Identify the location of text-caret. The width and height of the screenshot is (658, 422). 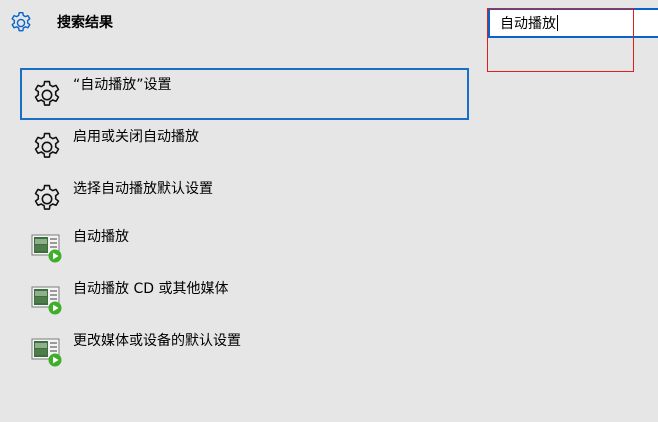
(557, 23).